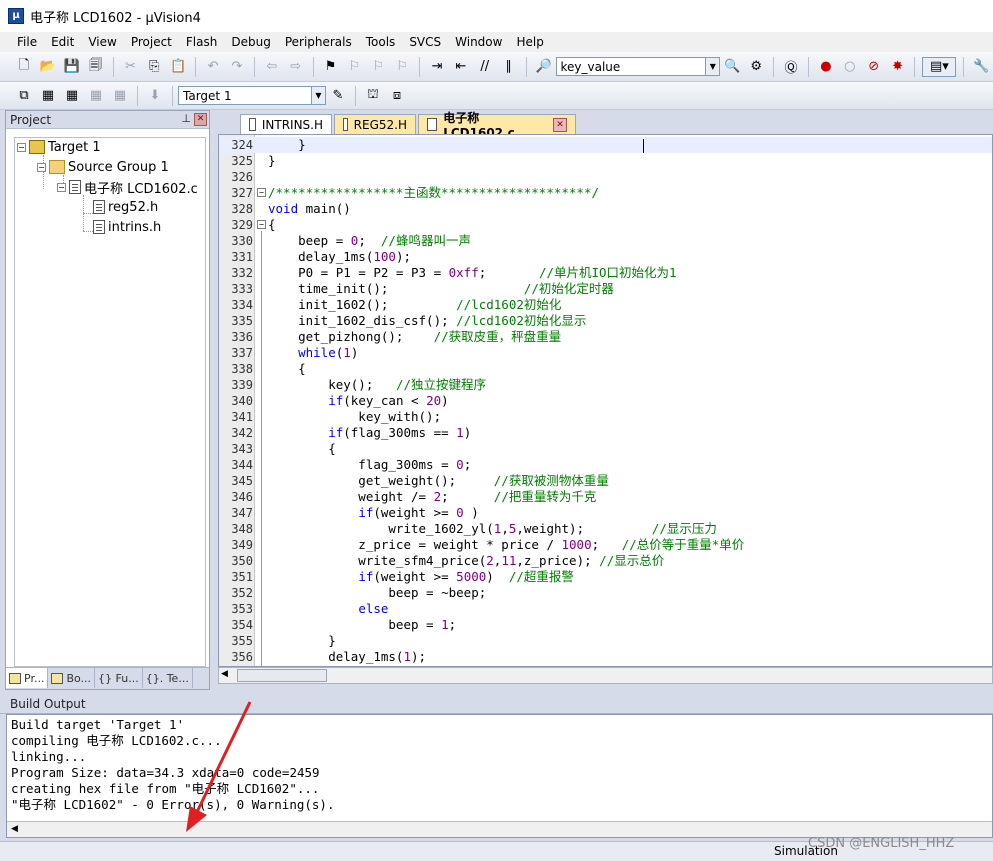 Image resolution: width=993 pixels, height=861 pixels. Describe the element at coordinates (605, 449) in the screenshot. I see `code-line: 343 {` at that location.